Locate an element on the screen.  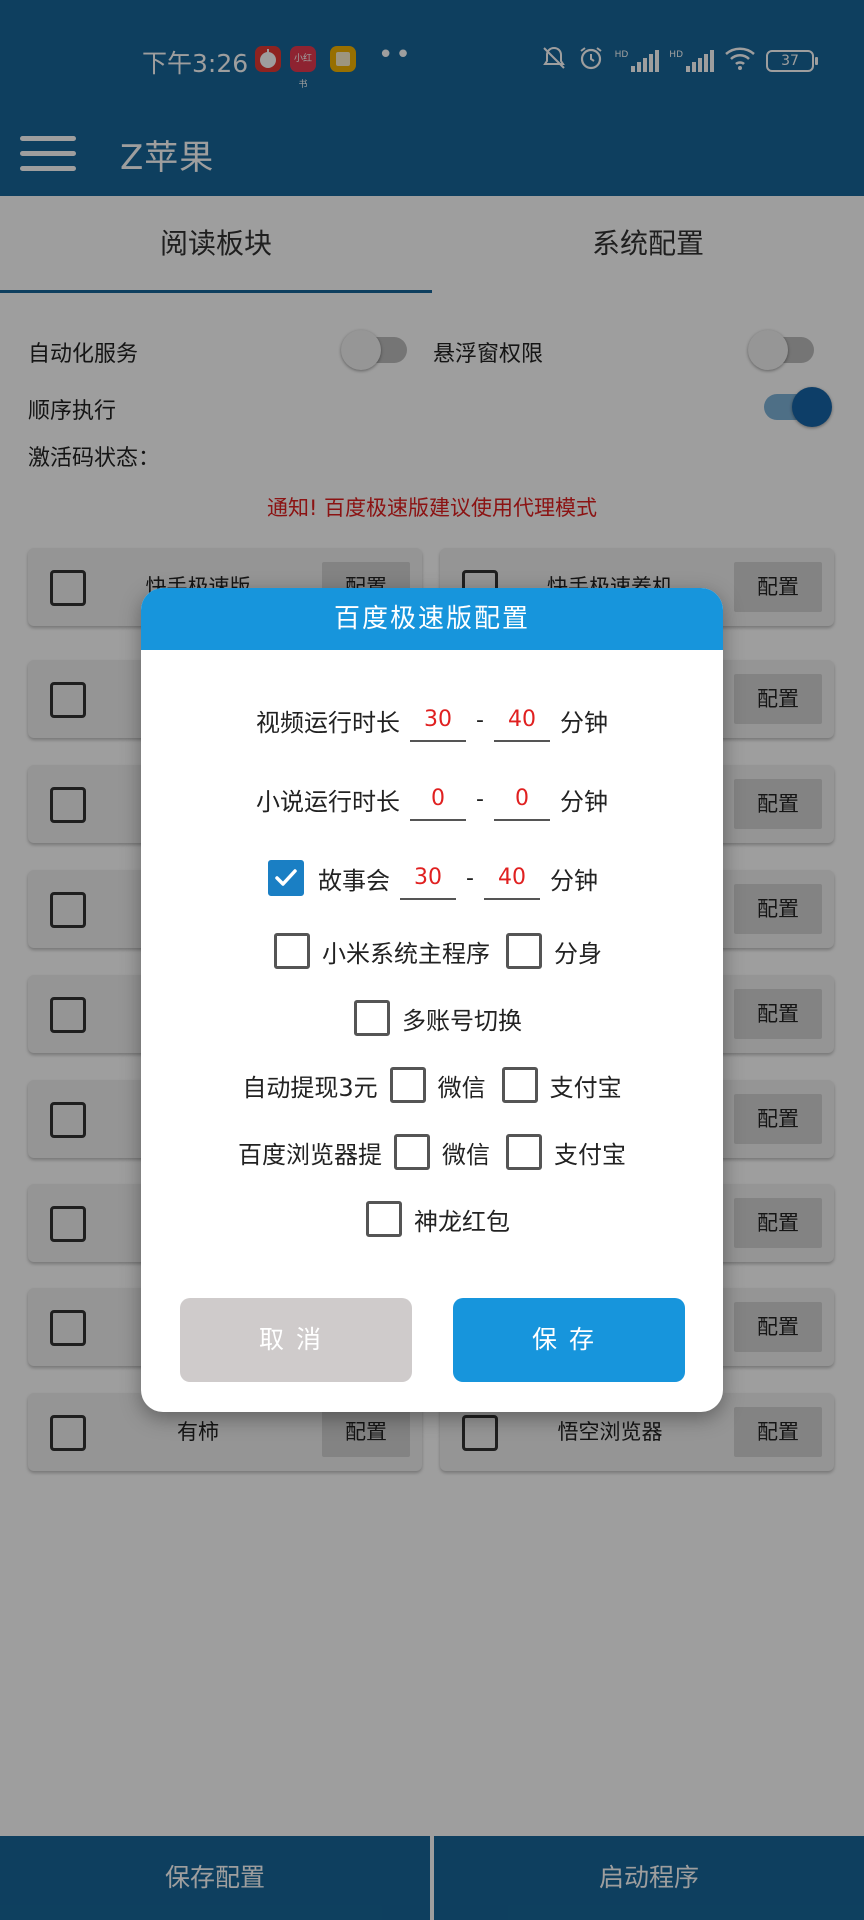
shenlong-checkbox is located at coordinates (384, 1219).